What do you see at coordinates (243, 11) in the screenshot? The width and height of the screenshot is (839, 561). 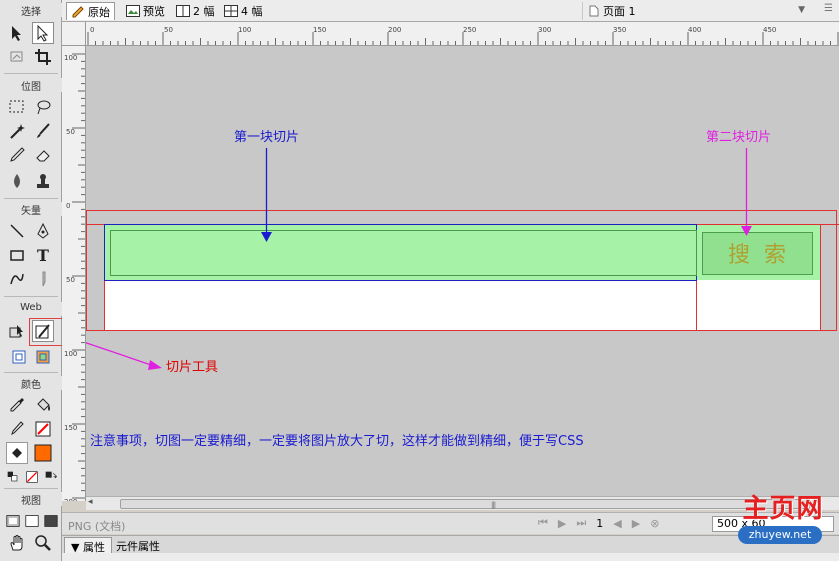 I see `tab-4up: 4 幅` at bounding box center [243, 11].